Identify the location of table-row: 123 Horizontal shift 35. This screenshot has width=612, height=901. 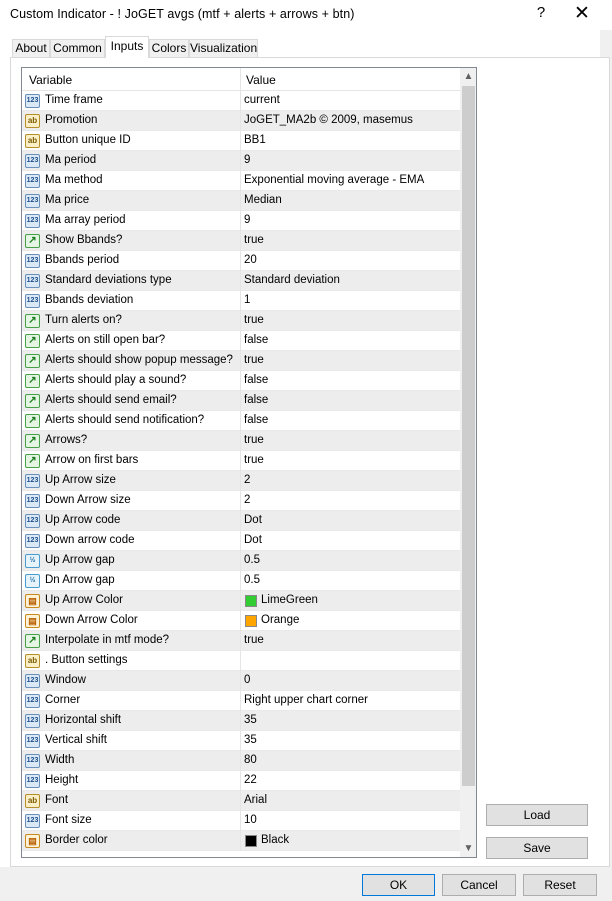
(241, 721).